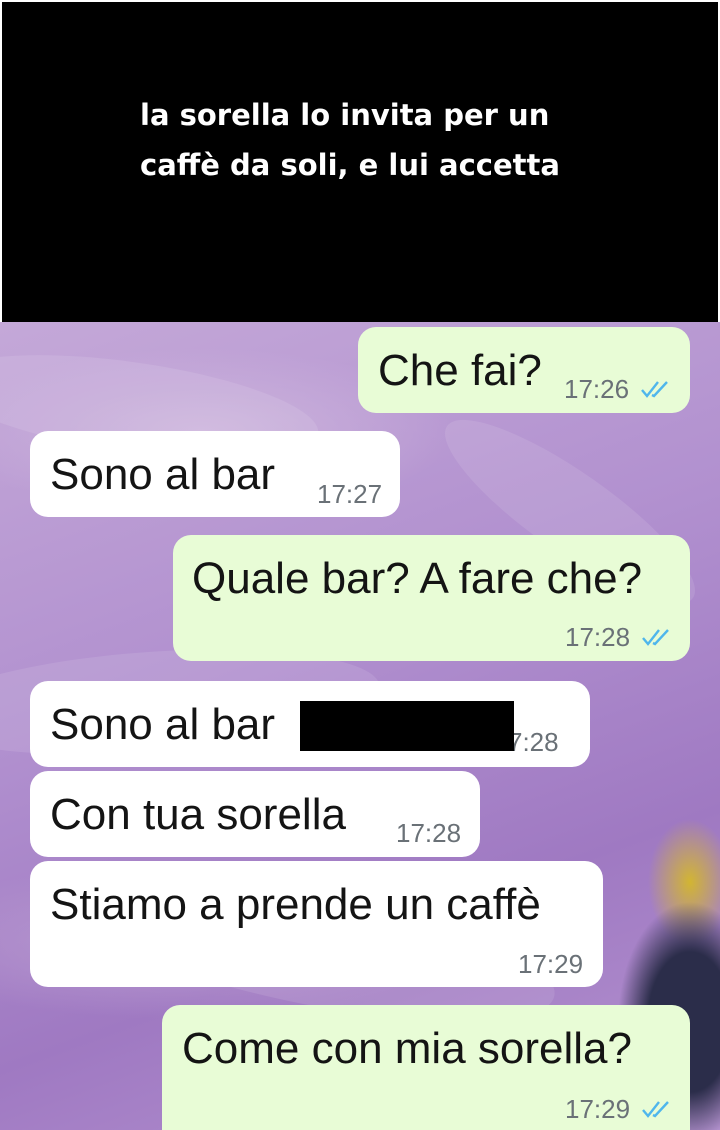 Image resolution: width=720 pixels, height=1130 pixels. What do you see at coordinates (417, 578) in the screenshot?
I see `message-text: Quale bar? A fare che?` at bounding box center [417, 578].